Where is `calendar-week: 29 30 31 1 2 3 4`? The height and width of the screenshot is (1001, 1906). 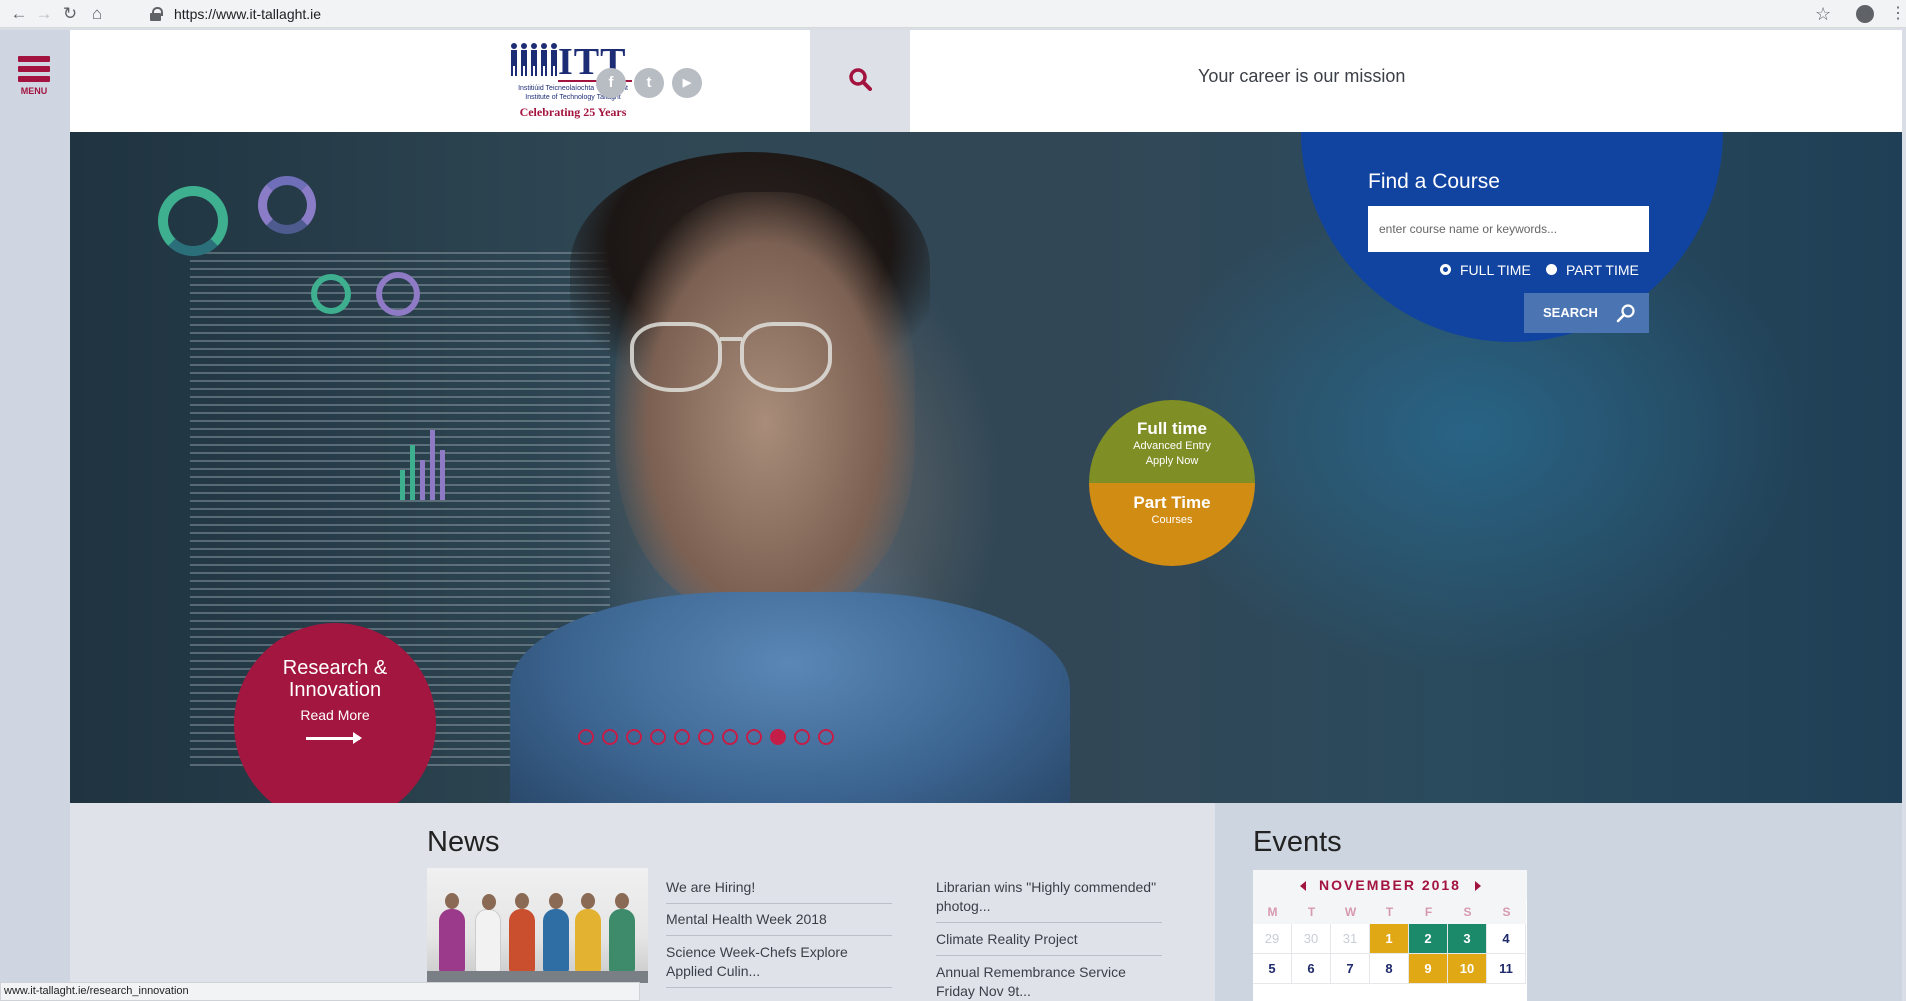 calendar-week: 29 30 31 1 2 3 4 is located at coordinates (1390, 939).